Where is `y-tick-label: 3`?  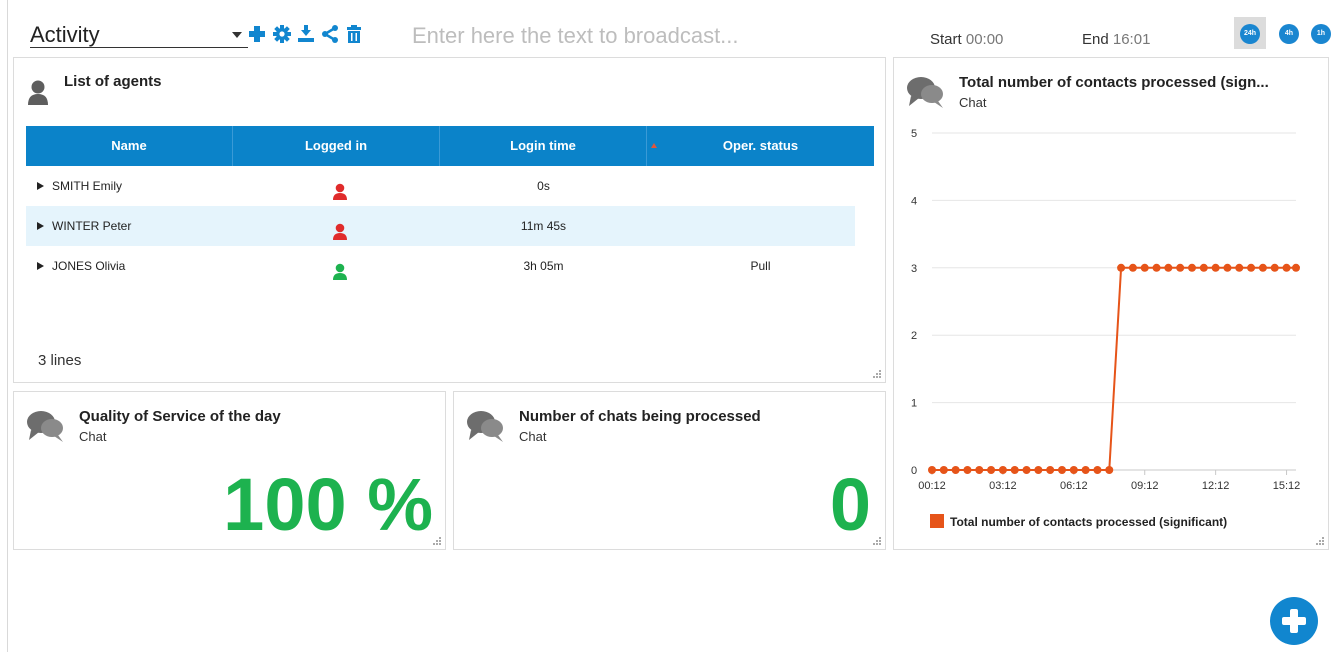
y-tick-label: 3 is located at coordinates (914, 269).